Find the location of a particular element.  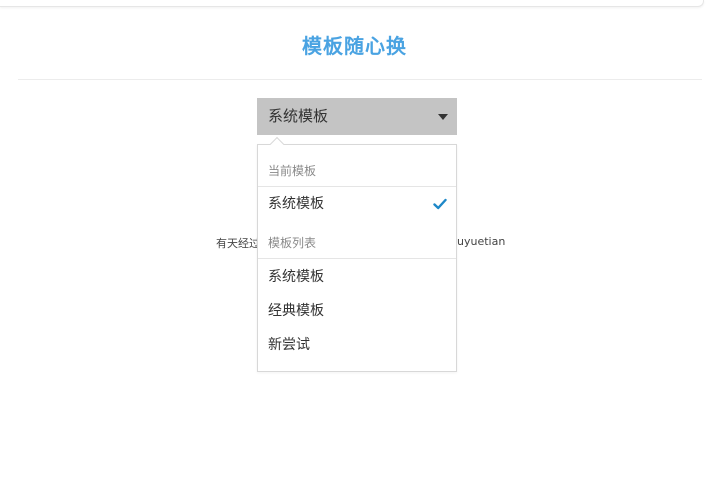

template-option: 新尝试 is located at coordinates (357, 345).